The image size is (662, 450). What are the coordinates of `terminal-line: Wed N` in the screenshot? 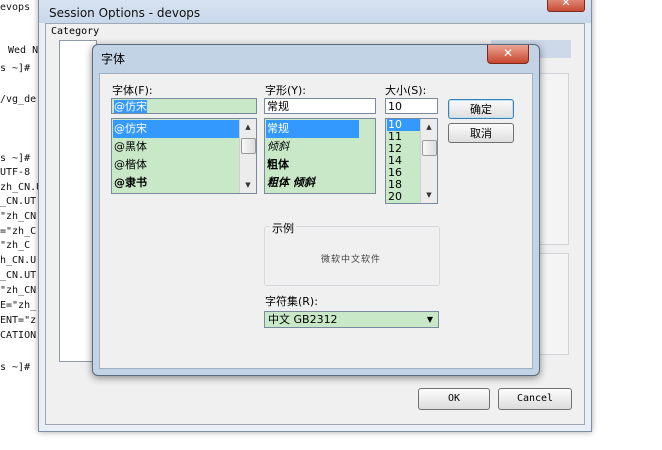 It's located at (23, 50).